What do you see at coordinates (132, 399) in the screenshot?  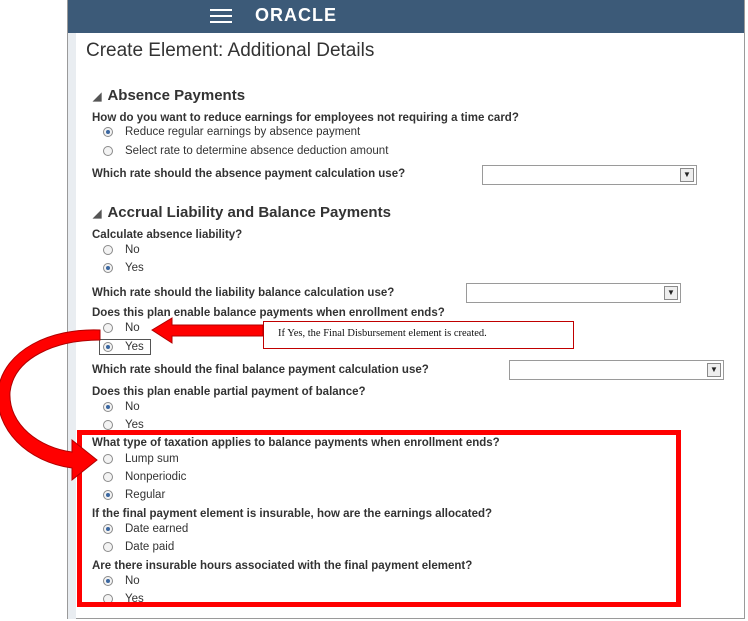 I see `annotation-arrows` at bounding box center [132, 399].